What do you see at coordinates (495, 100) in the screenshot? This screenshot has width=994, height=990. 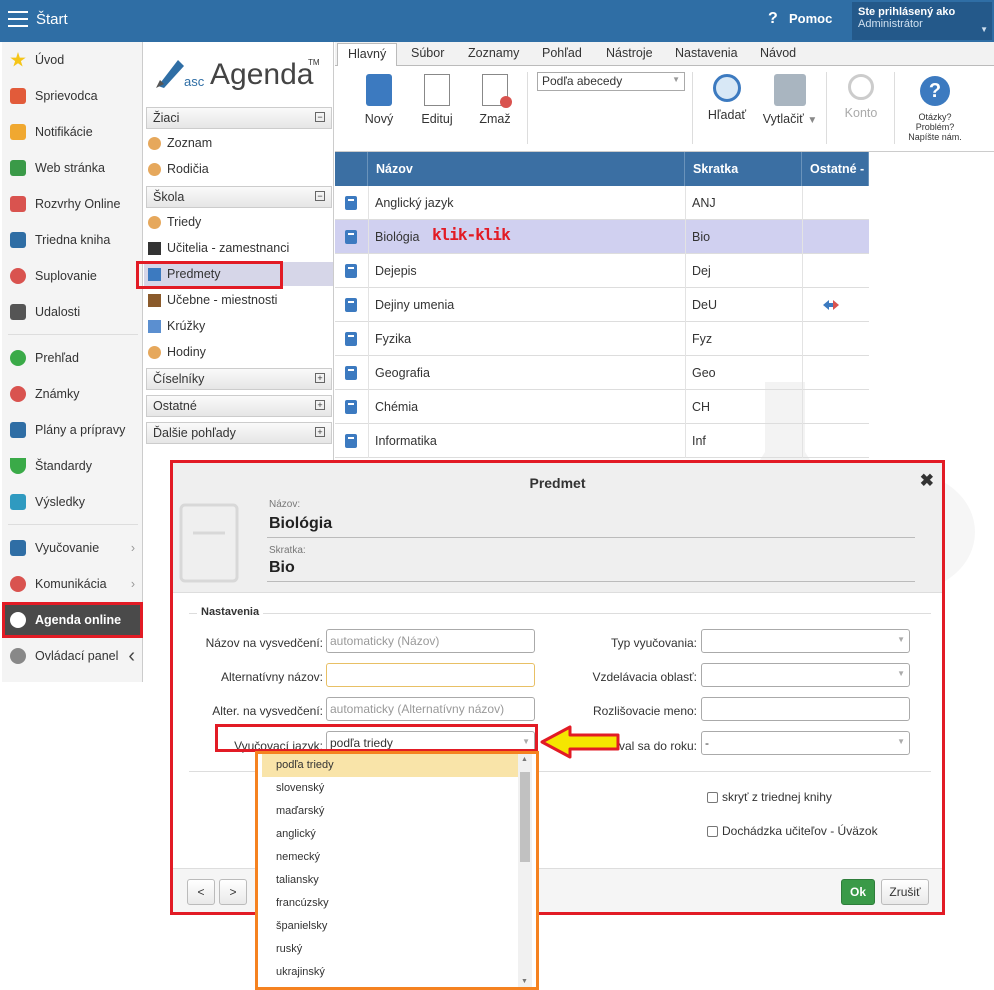 I see `delete-button: Zmaž` at bounding box center [495, 100].